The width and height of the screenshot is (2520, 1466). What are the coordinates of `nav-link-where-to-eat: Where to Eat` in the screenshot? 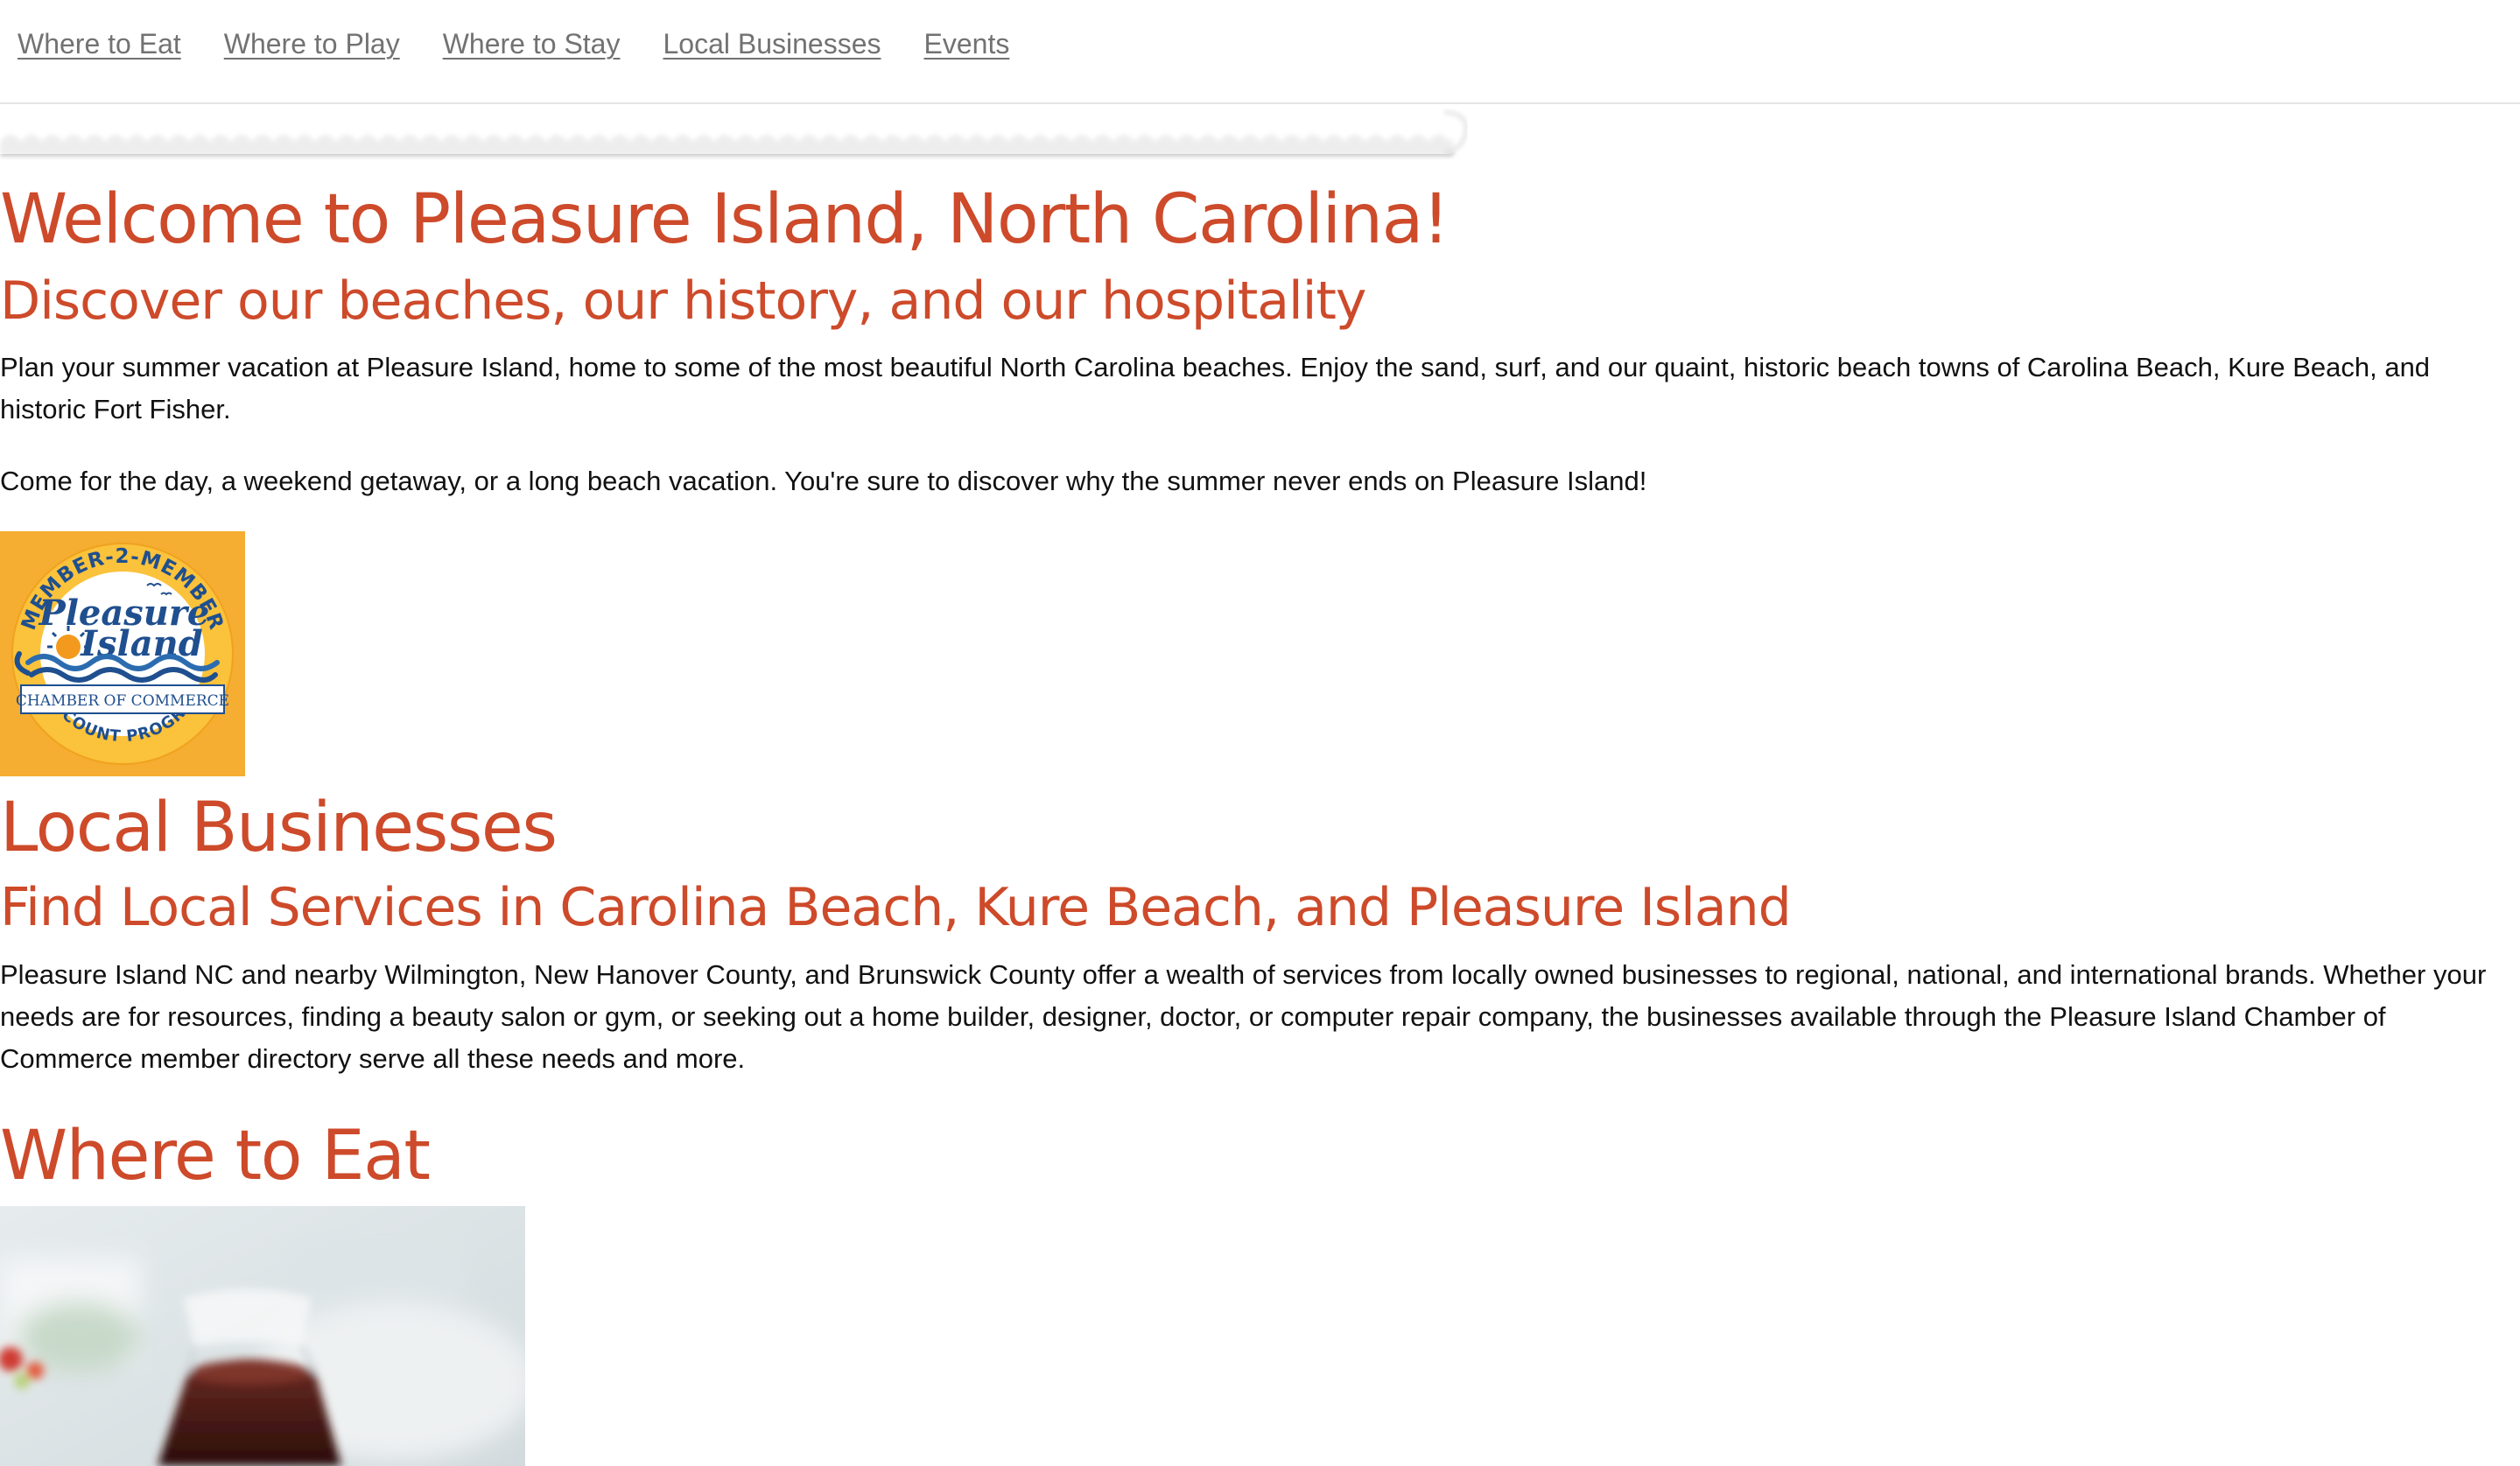 It's located at (99, 43).